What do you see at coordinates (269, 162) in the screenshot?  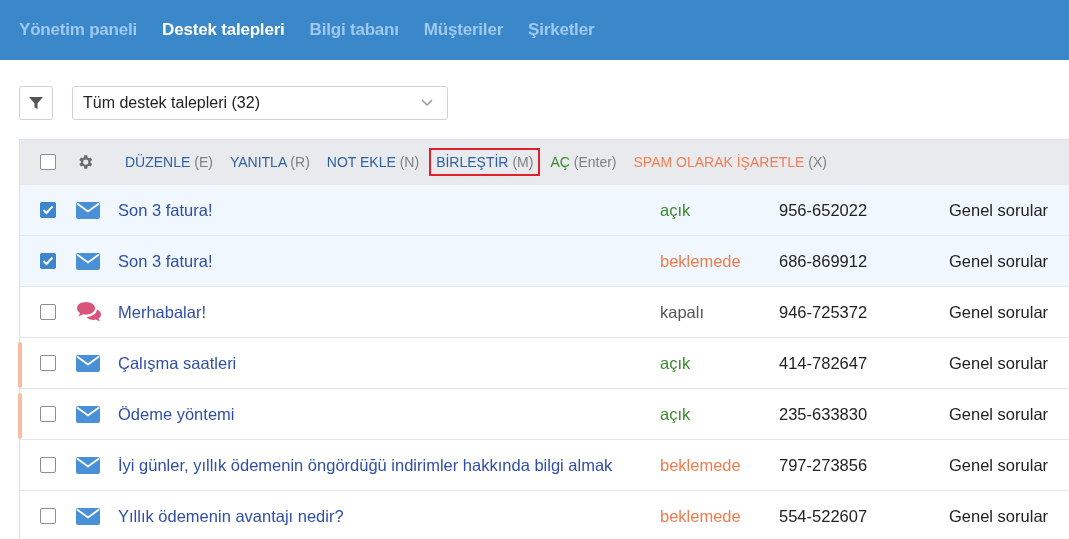 I see `action-button: YANITLA (R)` at bounding box center [269, 162].